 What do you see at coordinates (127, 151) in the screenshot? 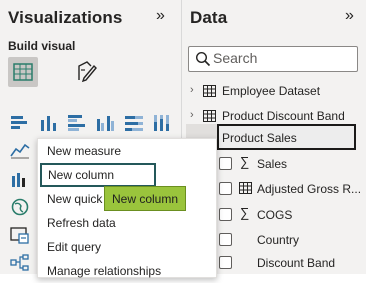
I see `menu-new-measure: New measure` at bounding box center [127, 151].